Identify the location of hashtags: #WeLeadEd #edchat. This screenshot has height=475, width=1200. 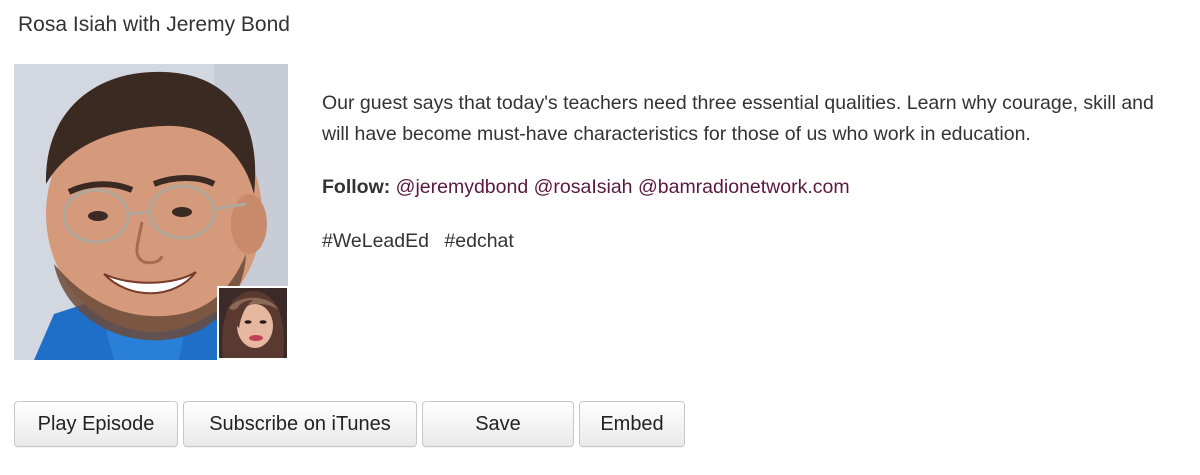
(423, 241).